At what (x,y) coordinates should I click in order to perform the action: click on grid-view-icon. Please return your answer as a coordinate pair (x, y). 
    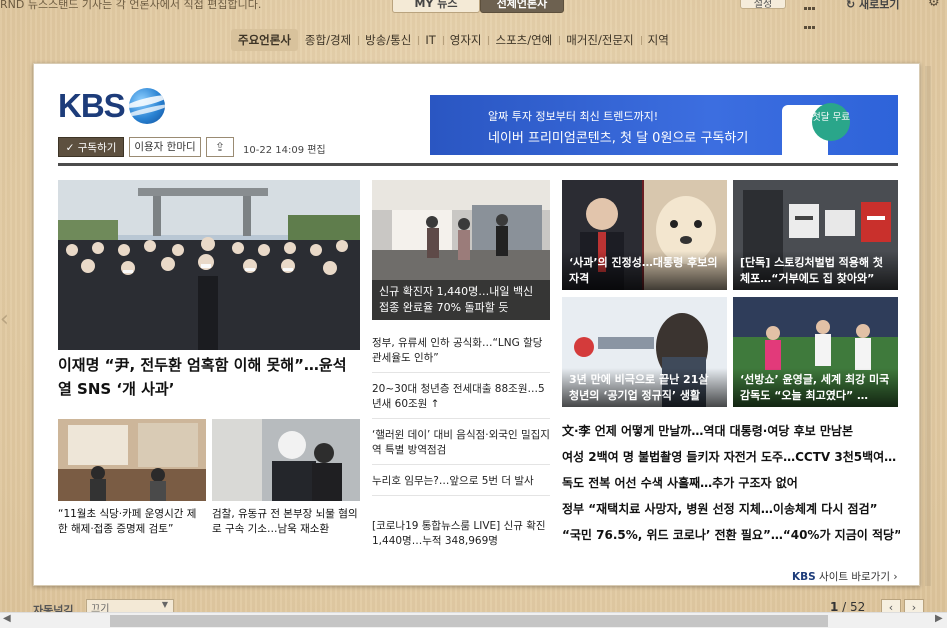
    Looking at the image, I should click on (811, 14).